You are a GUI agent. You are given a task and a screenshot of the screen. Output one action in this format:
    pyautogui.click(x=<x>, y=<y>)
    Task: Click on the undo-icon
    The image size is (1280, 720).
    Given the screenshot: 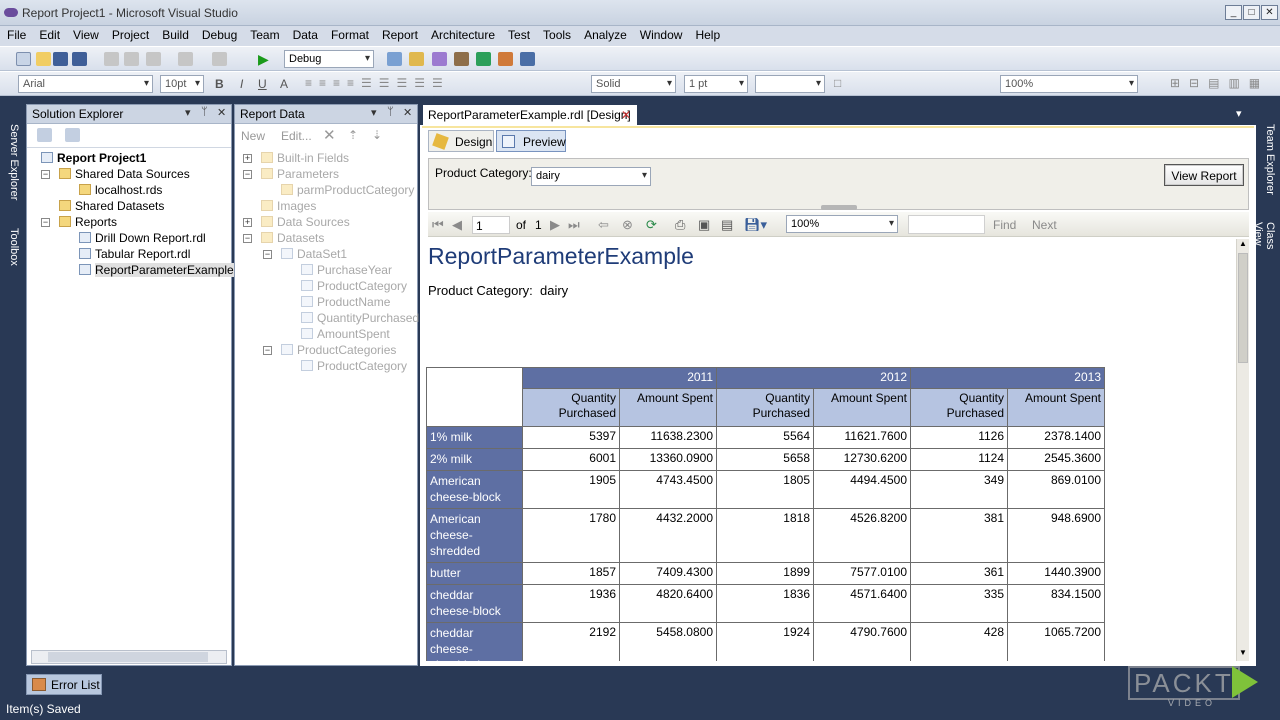 What is the action you would take?
    pyautogui.click(x=185, y=59)
    